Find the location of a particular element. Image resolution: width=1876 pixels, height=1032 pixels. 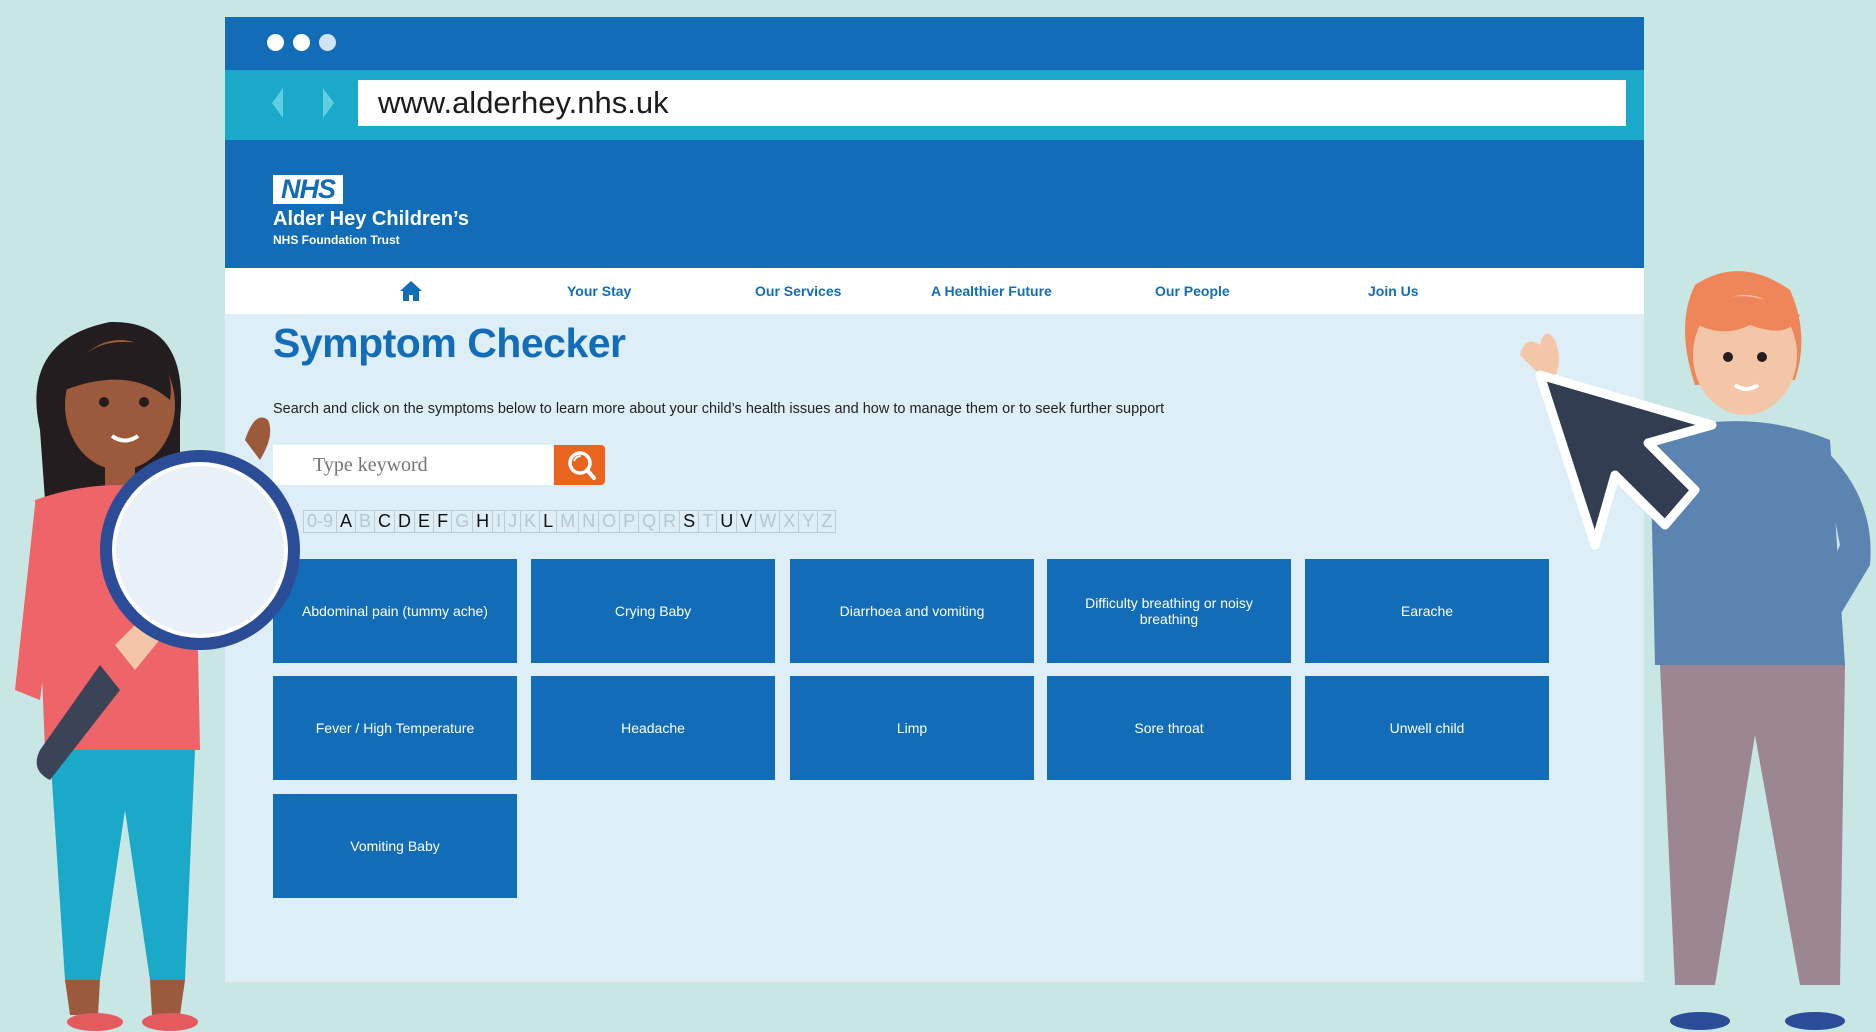

symptom-tile-difficulty-breathing: Difficulty breathing or noisy breathing is located at coordinates (1169, 611).